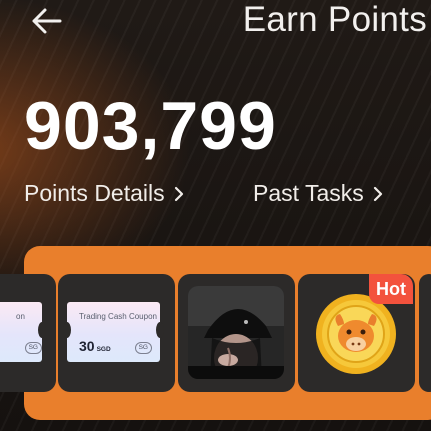  Describe the element at coordinates (118, 316) in the screenshot. I see `coupon-title: Trading Cash Coupon` at that location.